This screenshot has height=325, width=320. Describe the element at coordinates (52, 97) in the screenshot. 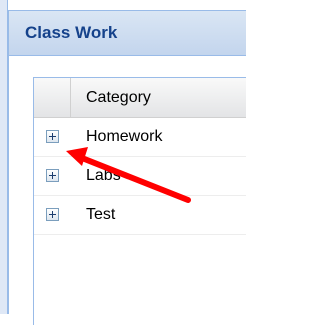

I see `expander-column-header` at that location.